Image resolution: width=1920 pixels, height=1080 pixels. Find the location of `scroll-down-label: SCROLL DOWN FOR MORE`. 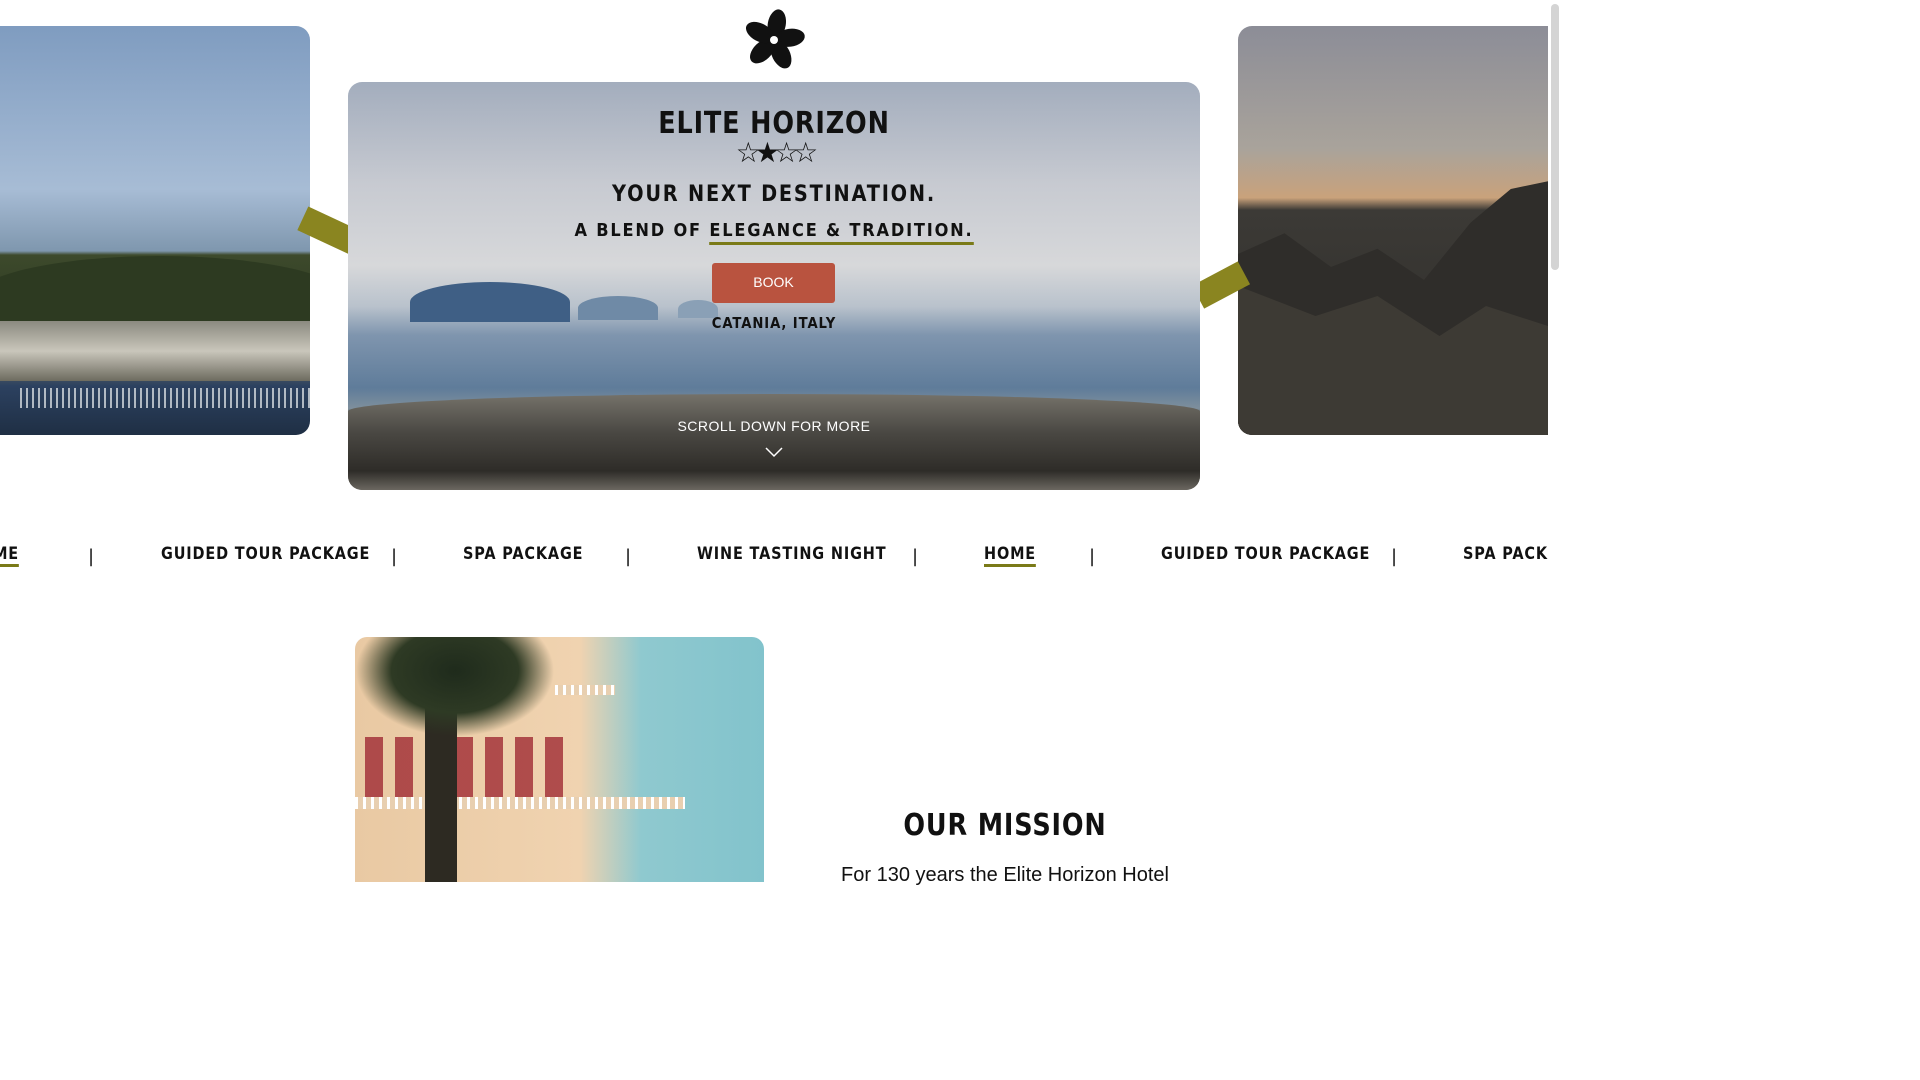

scroll-down-label: SCROLL DOWN FOR MORE is located at coordinates (774, 426).